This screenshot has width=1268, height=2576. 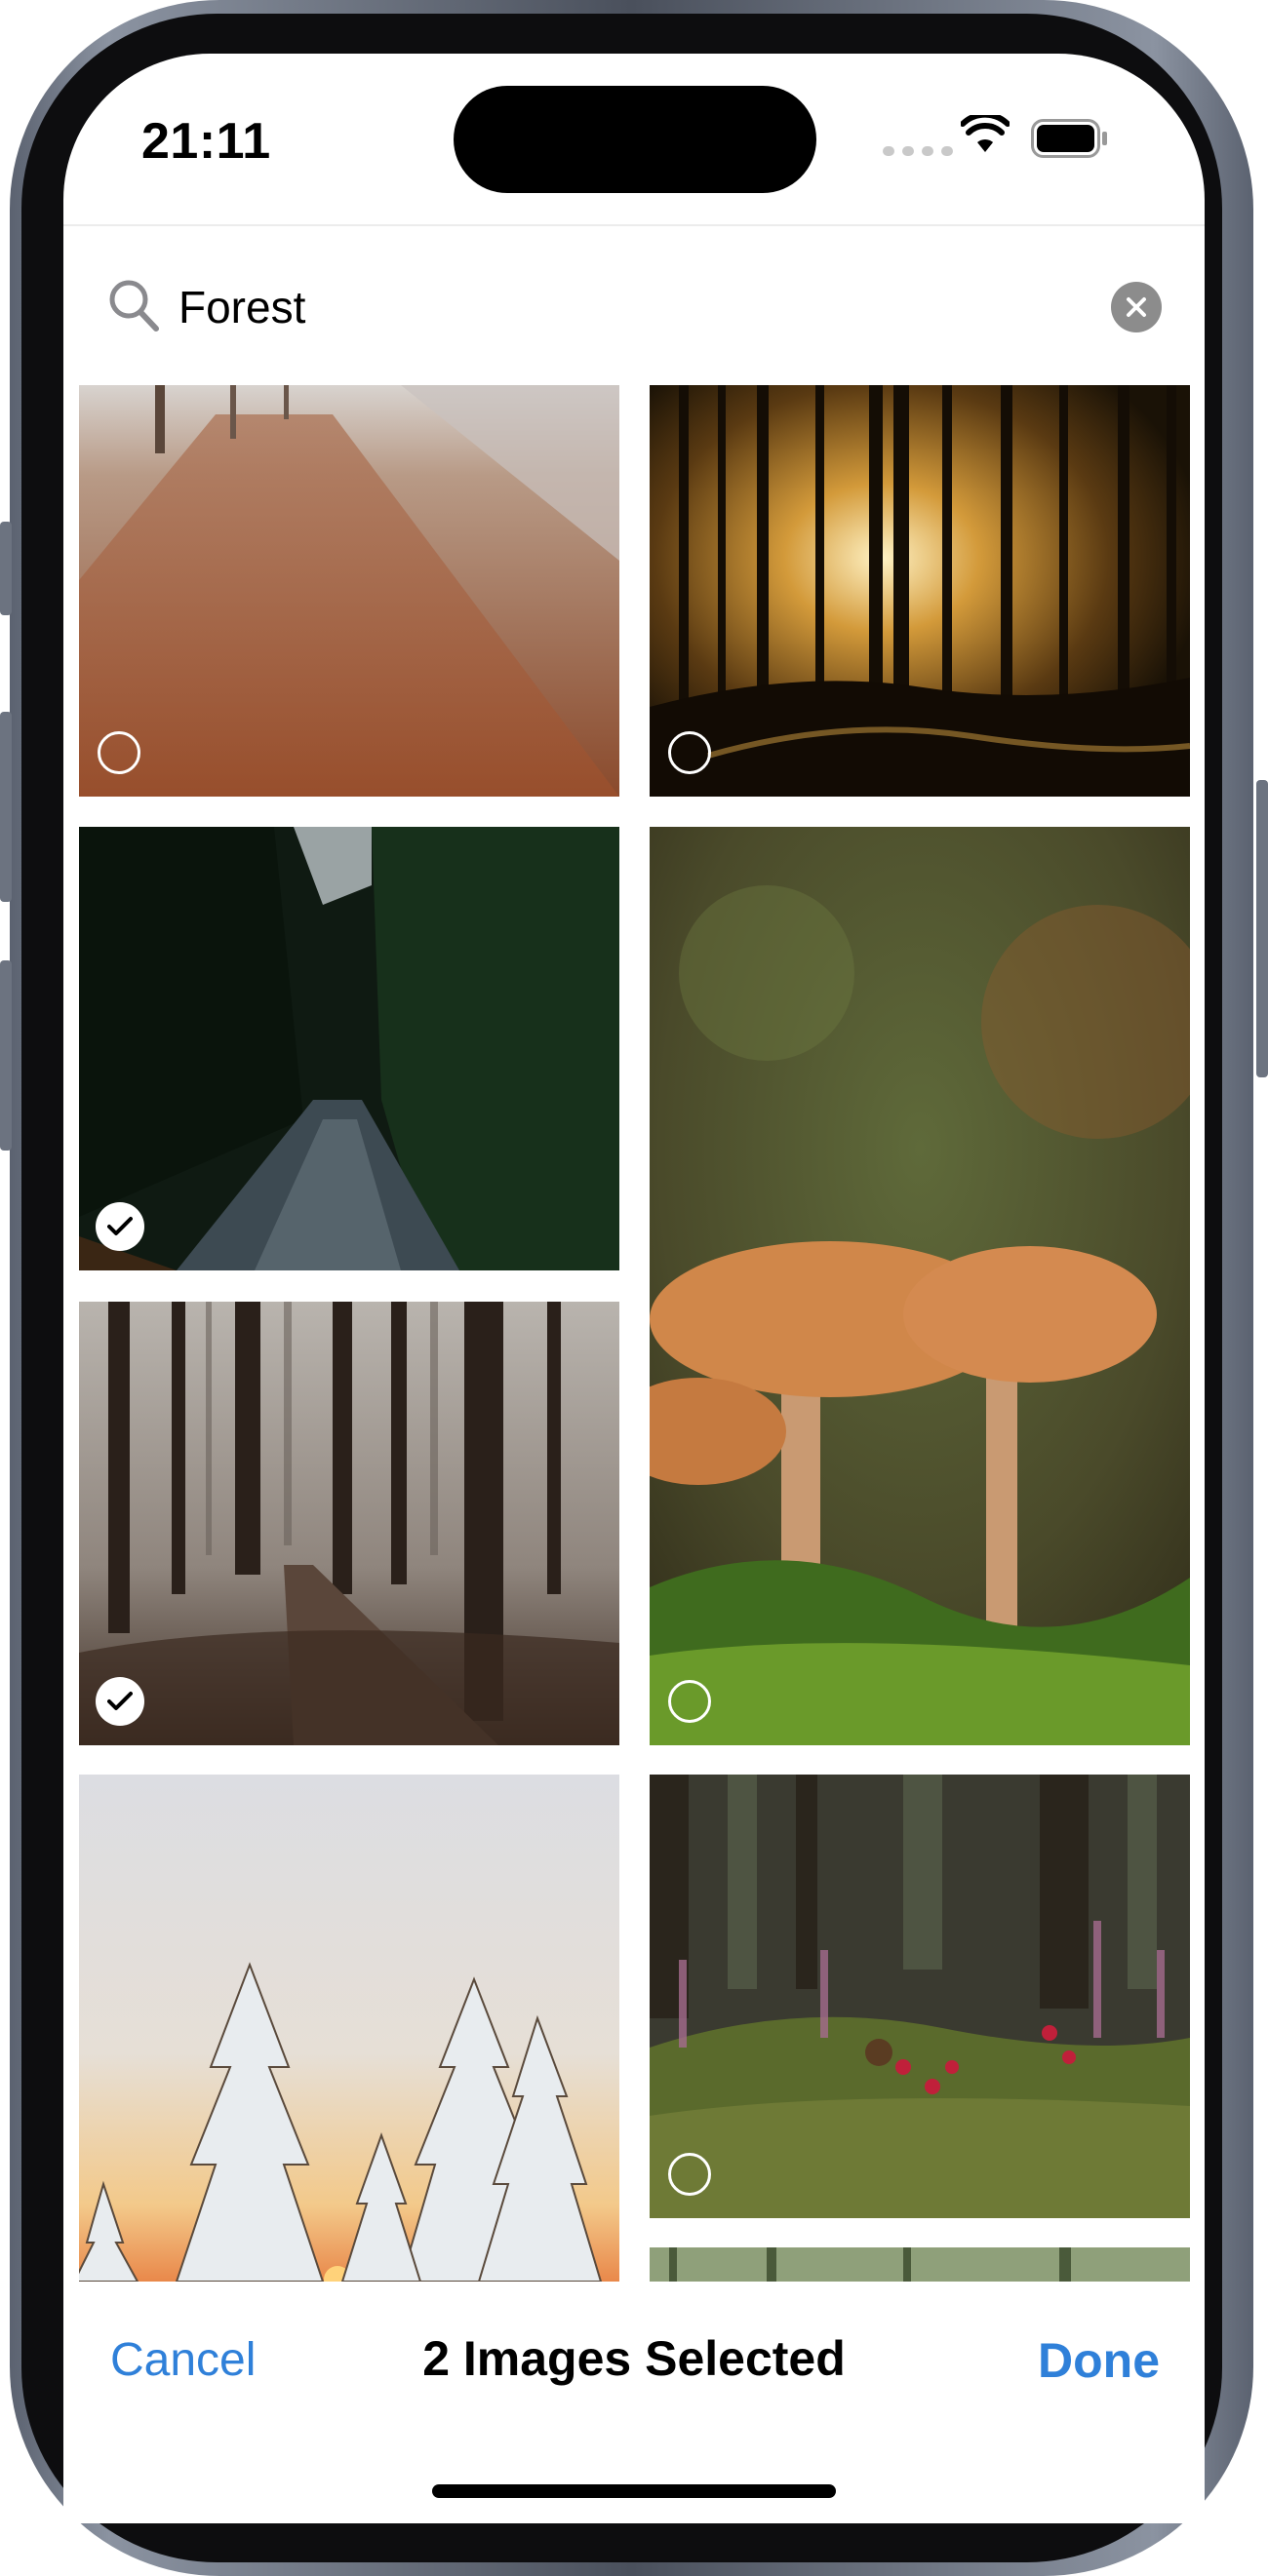 What do you see at coordinates (634, 225) in the screenshot?
I see `header-divider` at bounding box center [634, 225].